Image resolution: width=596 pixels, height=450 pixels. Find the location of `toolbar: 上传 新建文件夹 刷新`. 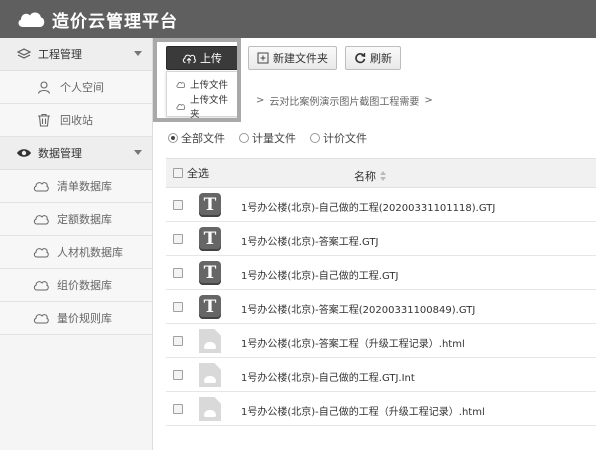

toolbar: 上传 新建文件夹 刷新 is located at coordinates (283, 58).